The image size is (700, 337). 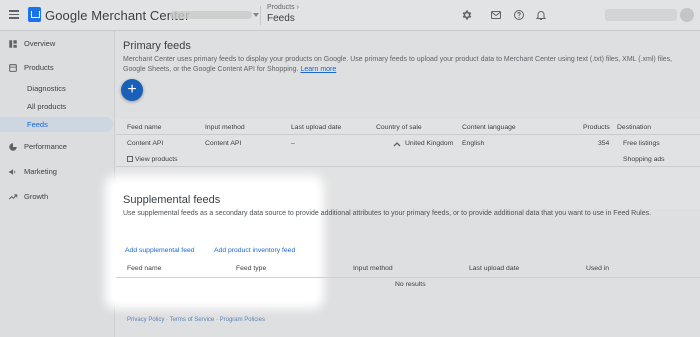 I want to click on user-account-name, so click(x=641, y=15).